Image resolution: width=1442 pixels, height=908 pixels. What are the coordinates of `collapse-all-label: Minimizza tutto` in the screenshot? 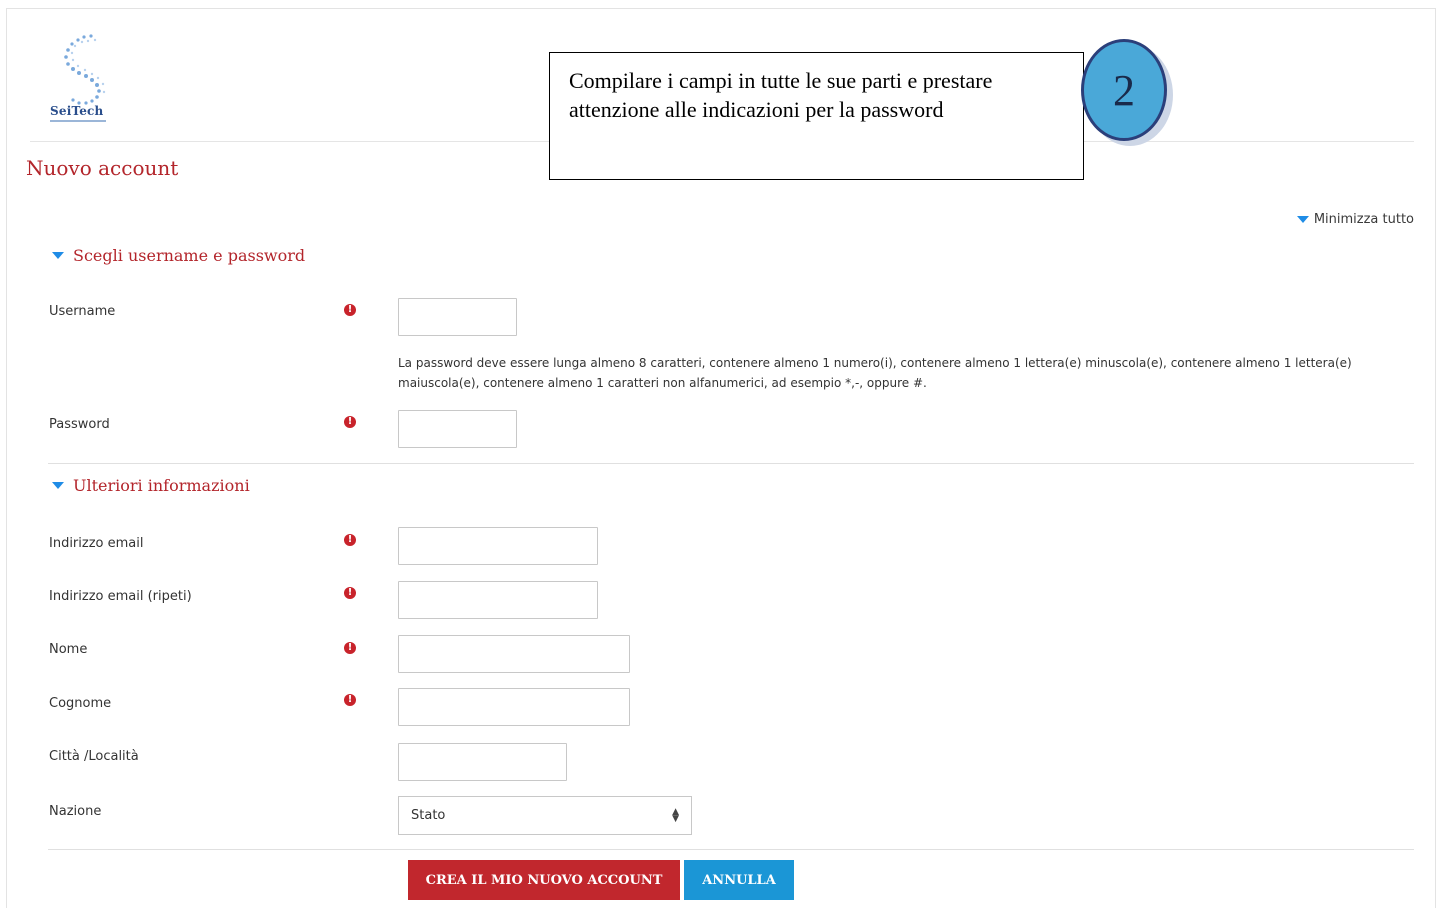 It's located at (1363, 219).